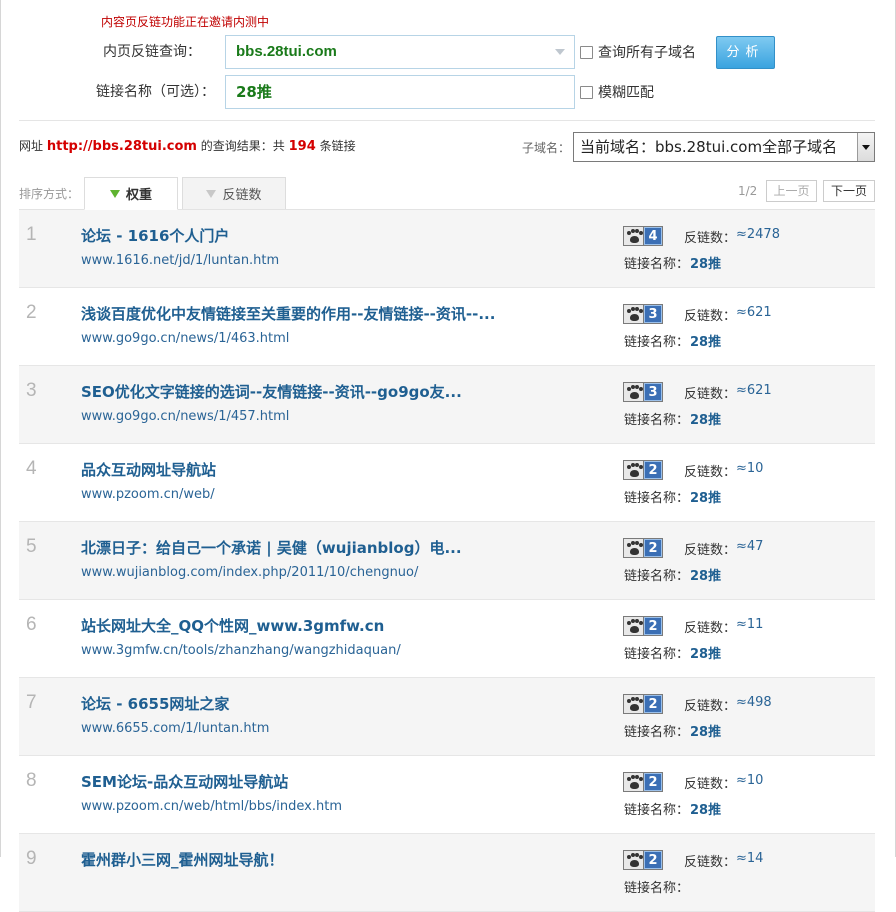 Image resolution: width=896 pixels, height=912 pixels. What do you see at coordinates (182, 859) in the screenshot?
I see `result-title-link: 霍州群小三网_霍州网址导航！` at bounding box center [182, 859].